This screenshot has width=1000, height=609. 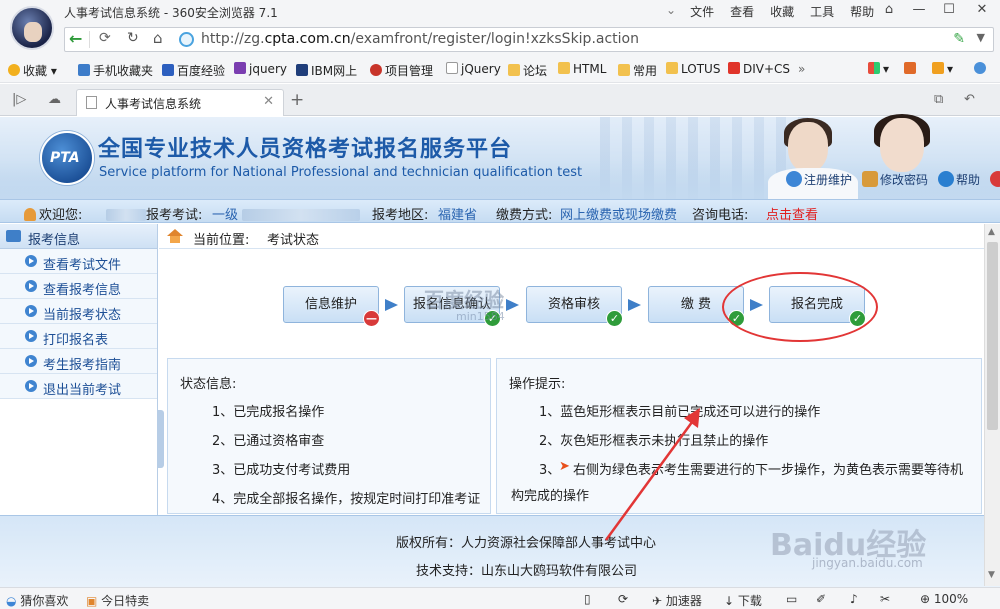 What do you see at coordinates (821, 599) in the screenshot?
I see `pen-icon: ✐` at bounding box center [821, 599].